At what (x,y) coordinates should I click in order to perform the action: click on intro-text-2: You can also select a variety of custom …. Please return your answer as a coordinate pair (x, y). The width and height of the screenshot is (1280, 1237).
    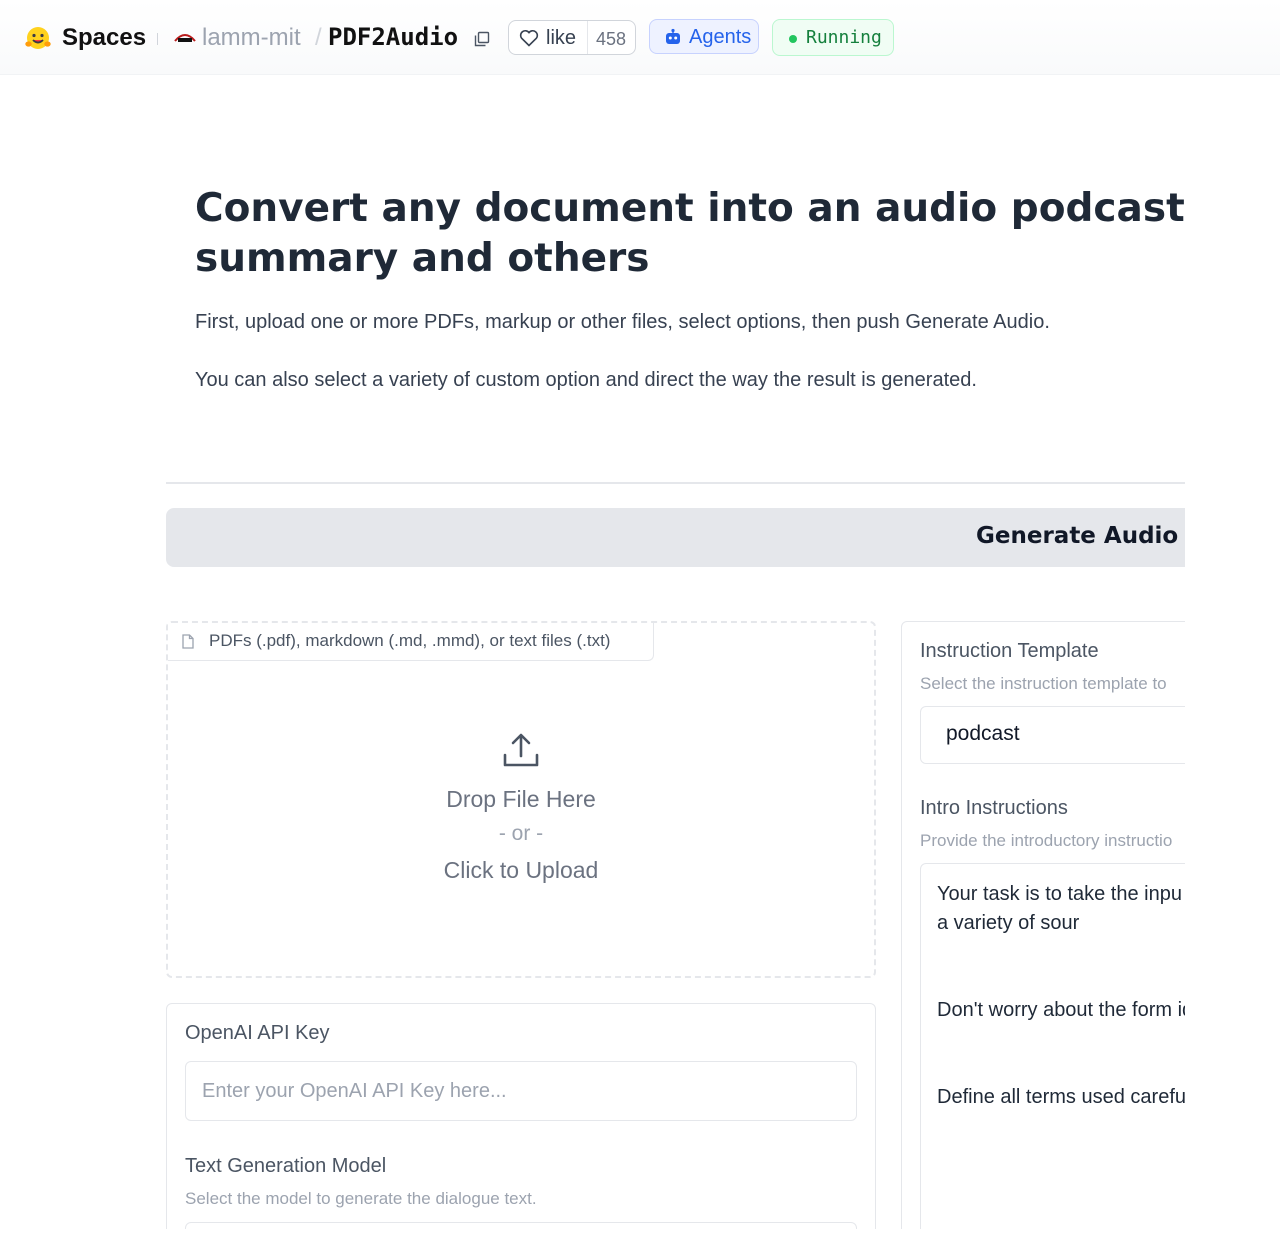
    Looking at the image, I should click on (586, 380).